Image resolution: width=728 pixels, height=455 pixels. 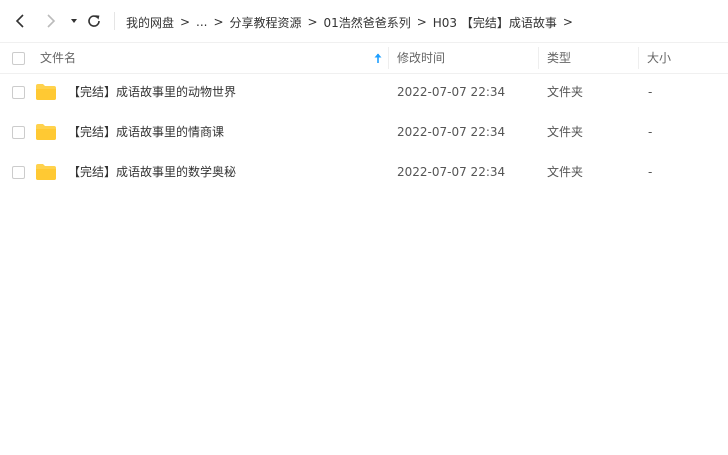 I want to click on file-name: 【完结】成语故事里的动物世界, so click(x=152, y=92).